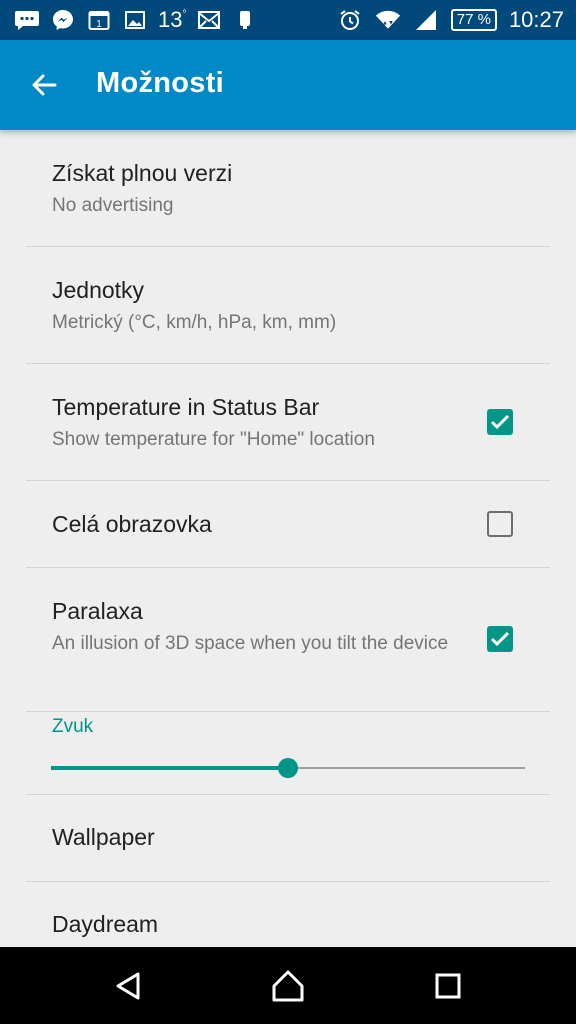  I want to click on recents-icon, so click(448, 986).